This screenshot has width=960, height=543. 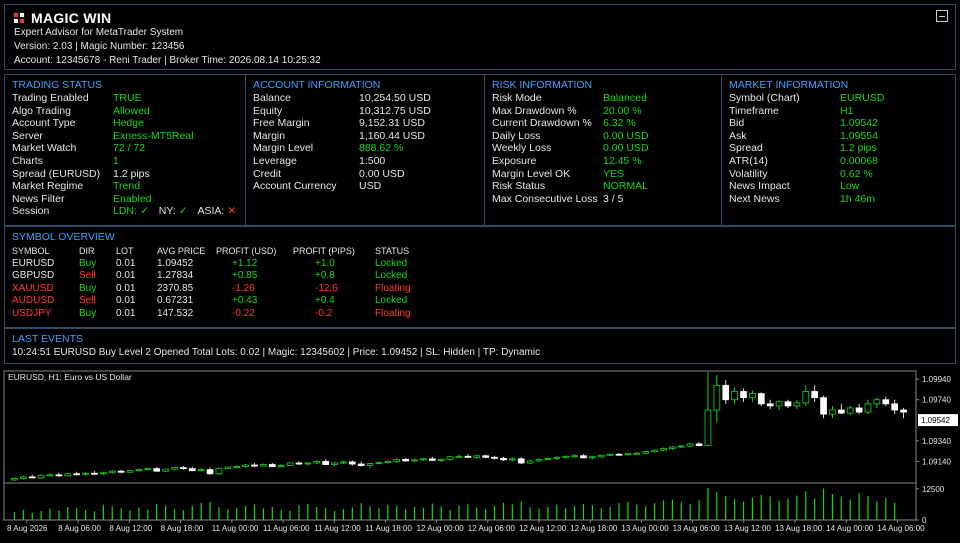 I want to click on y-tick-label: 1.09140, so click(x=936, y=461).